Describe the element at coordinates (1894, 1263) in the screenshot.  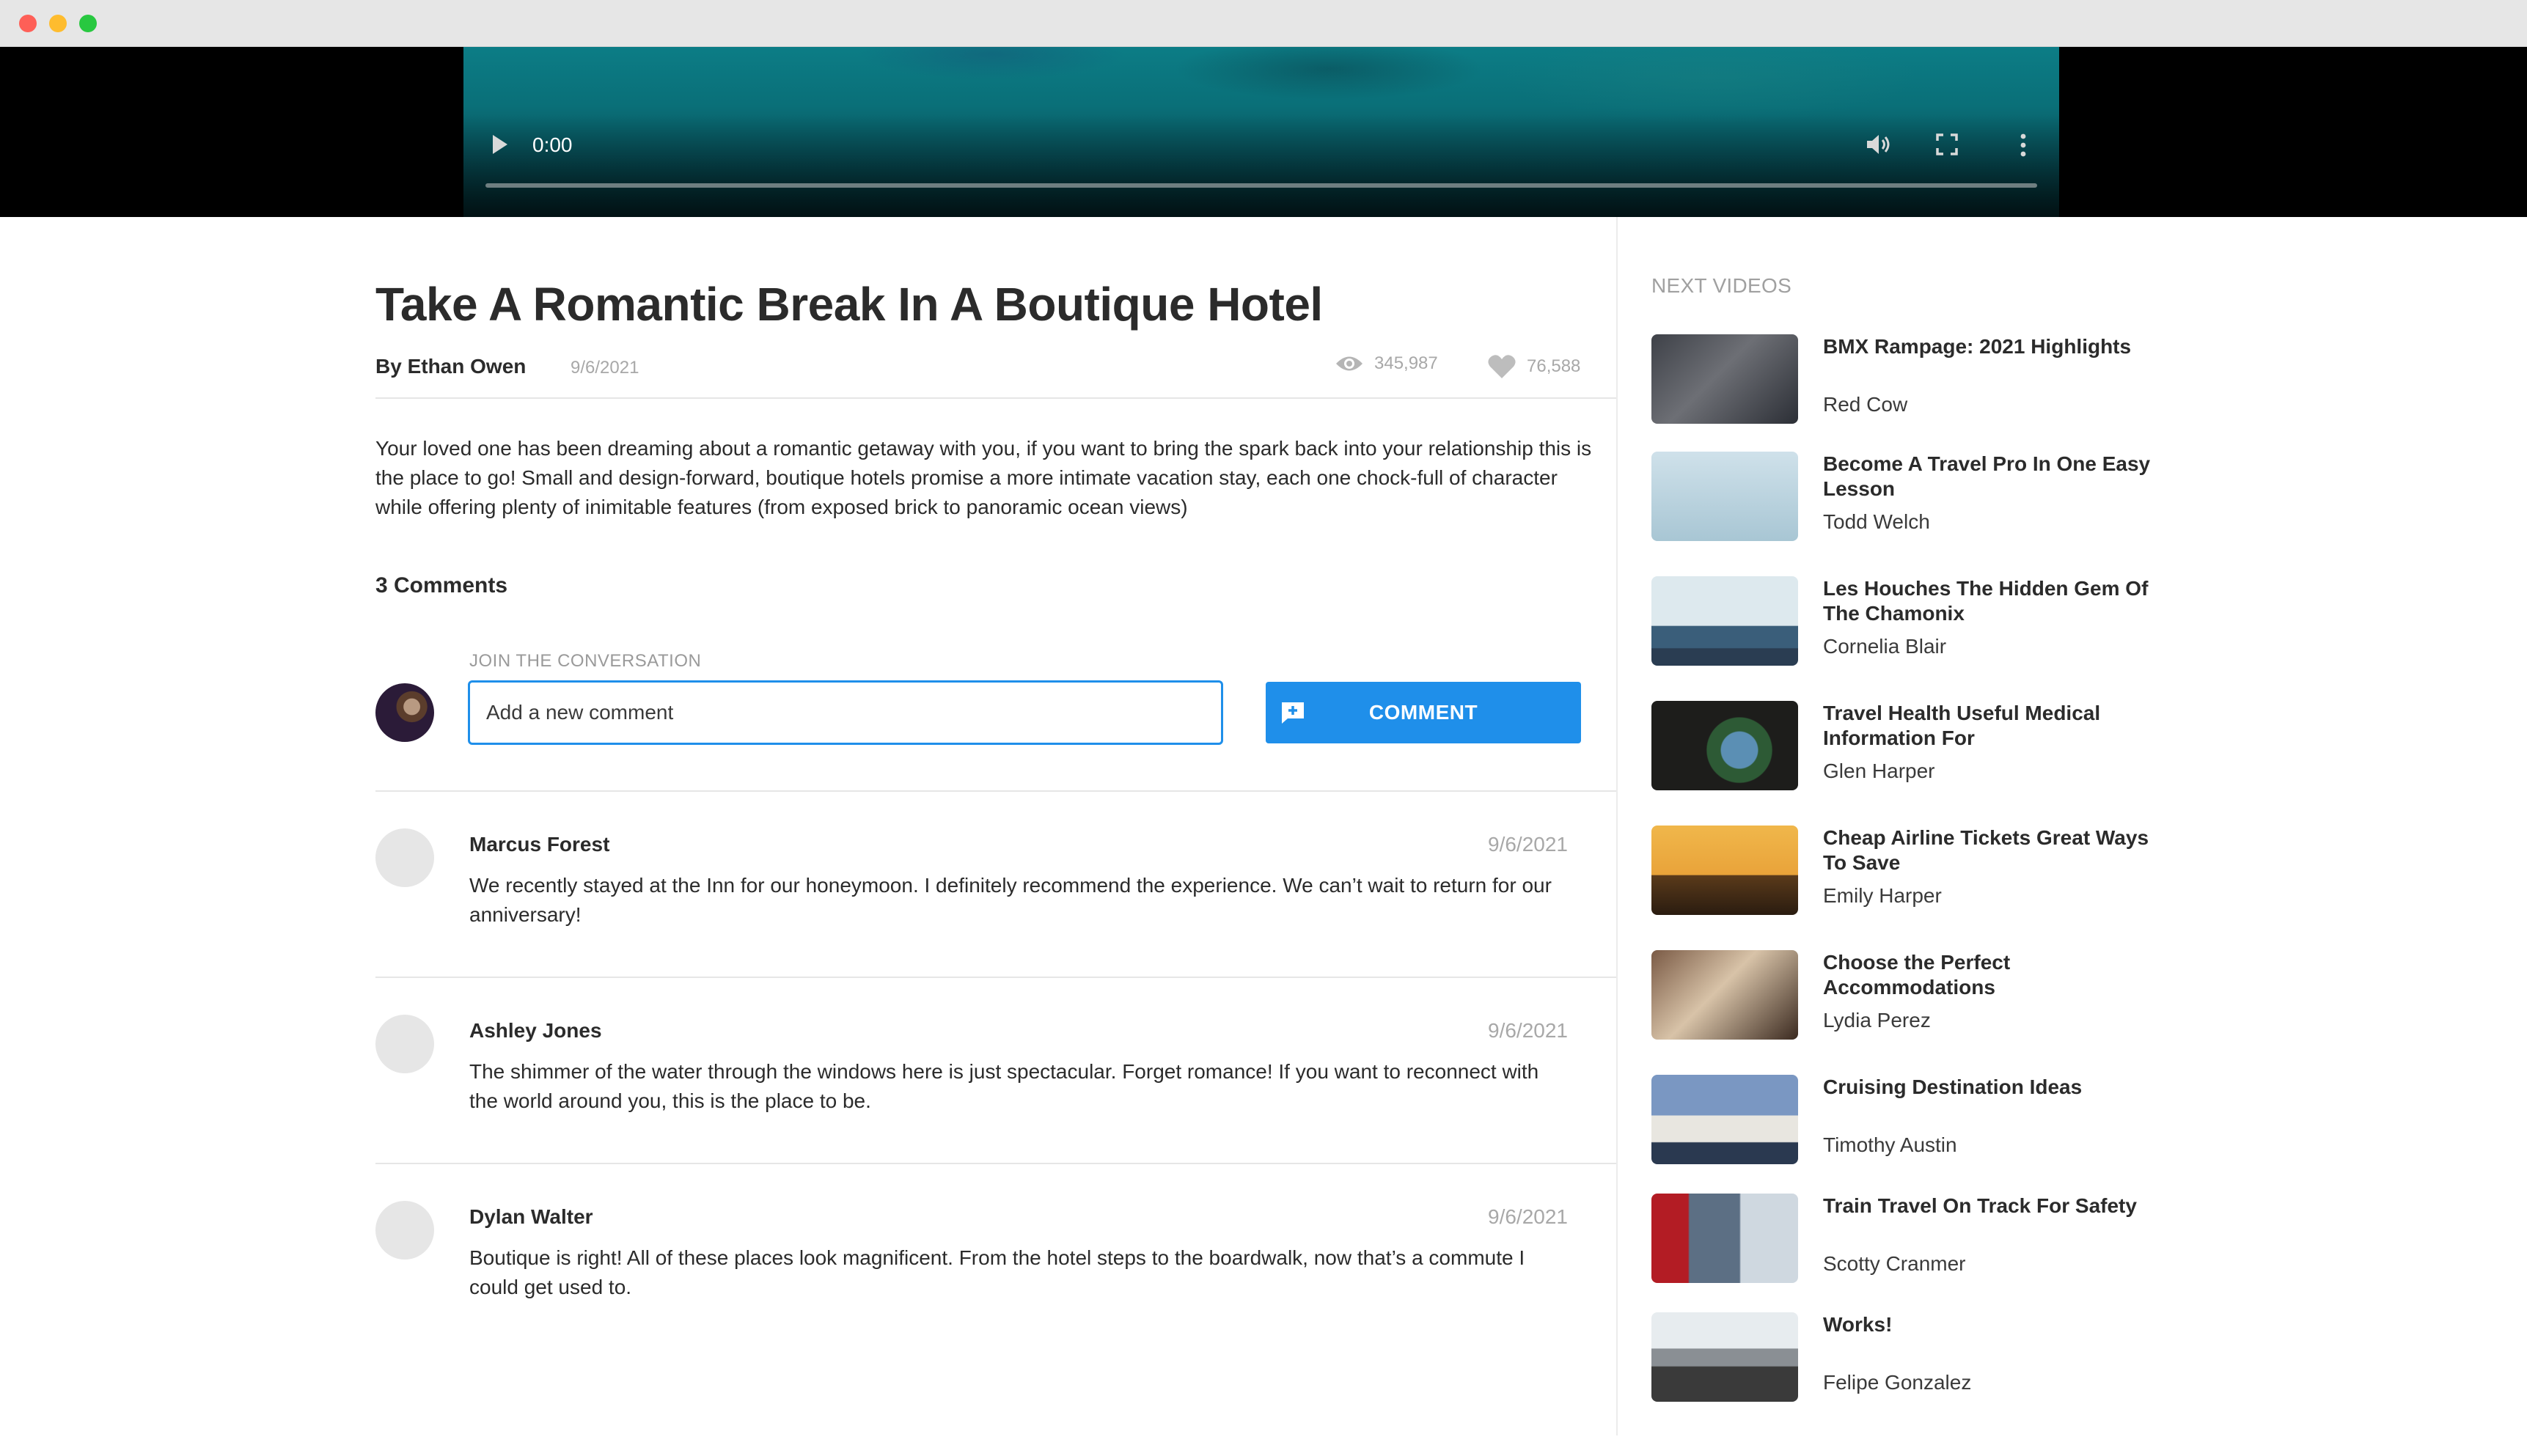
I see `next-video-author: Scotty Cranmer` at that location.